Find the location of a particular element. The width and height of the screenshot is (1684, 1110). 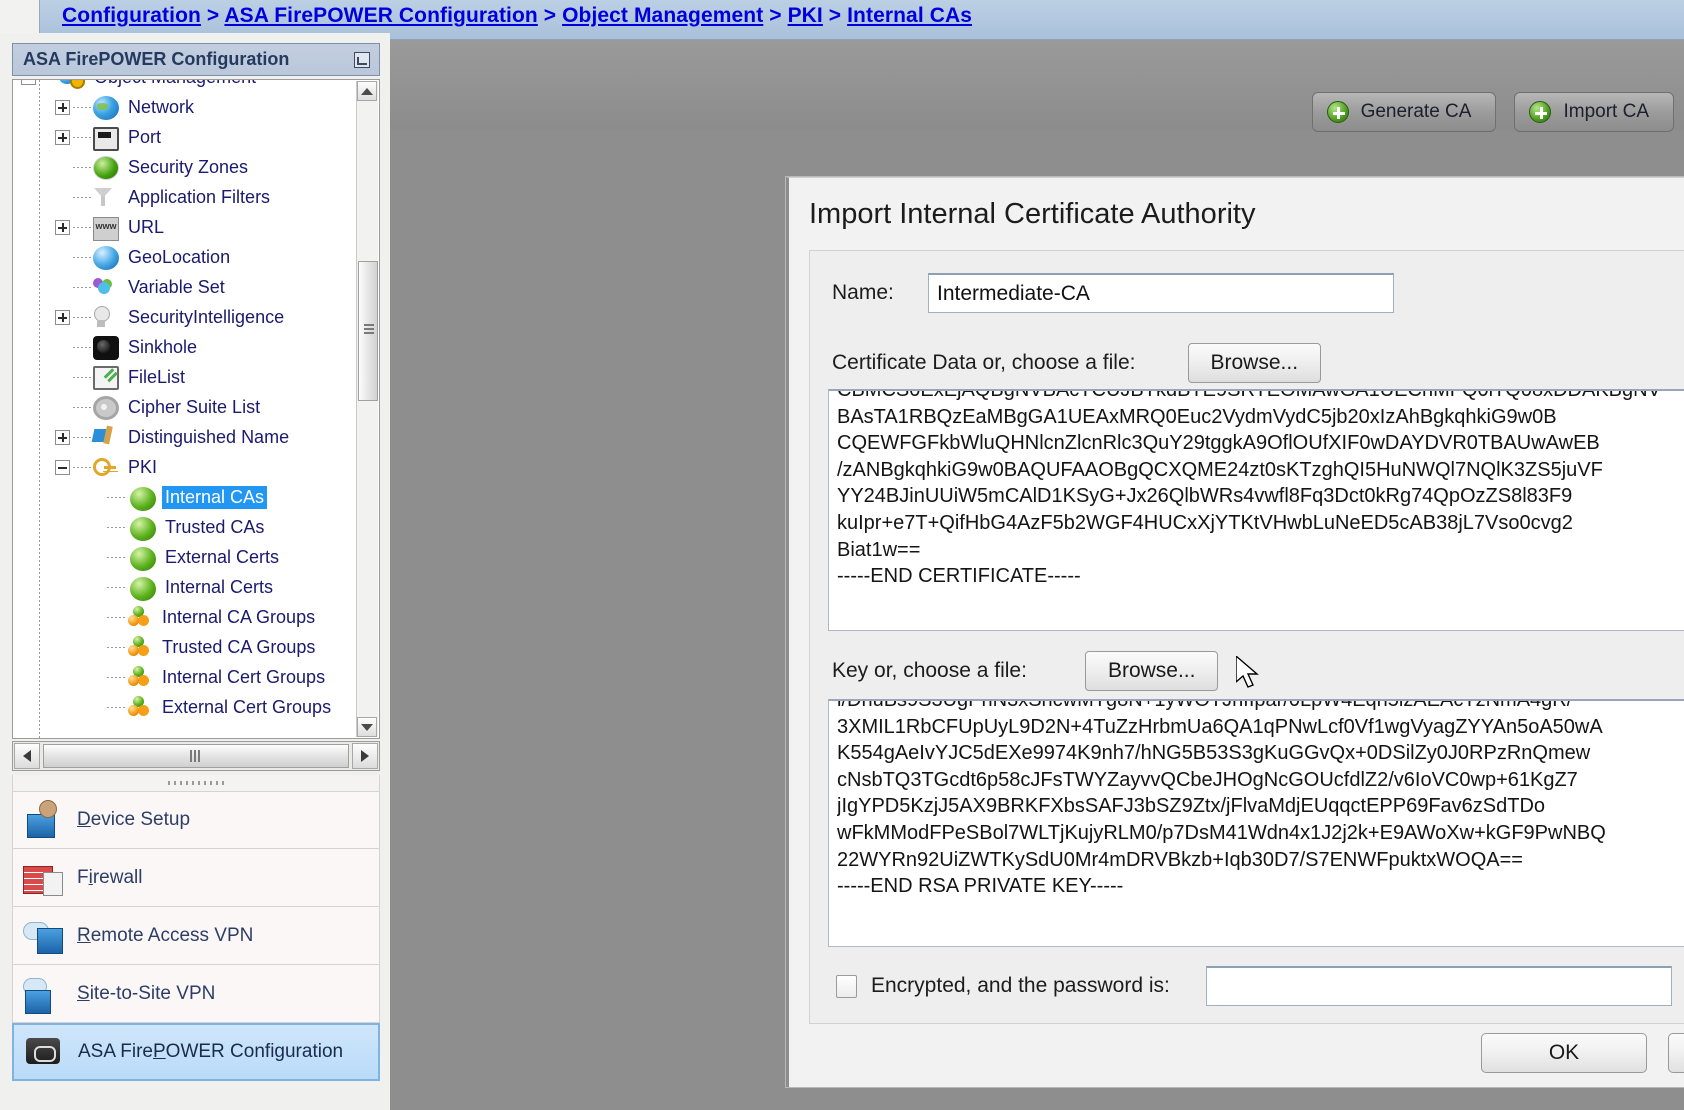

tree-item-label: Trusted CA Groups is located at coordinates (239, 646).